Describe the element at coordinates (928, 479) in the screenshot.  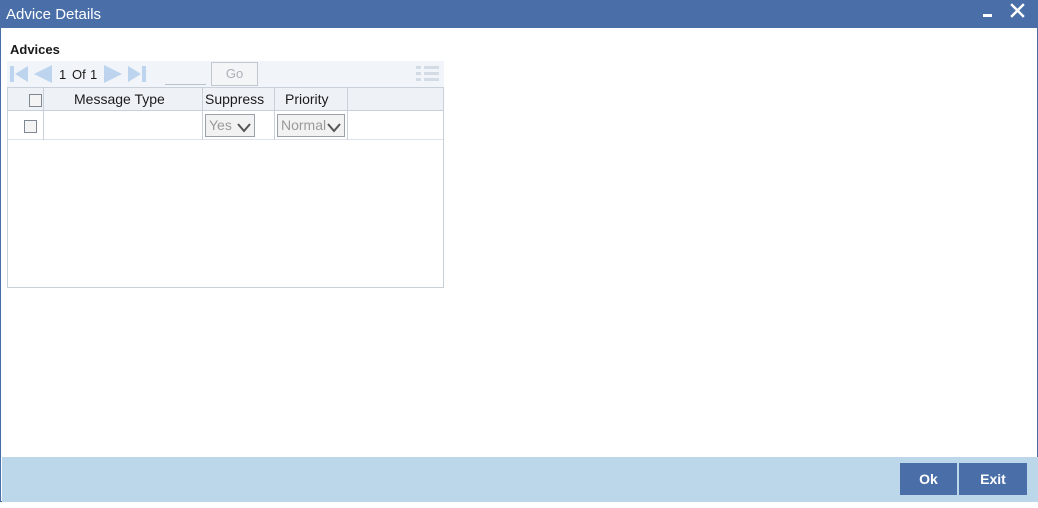
I see `ok-button: Ok` at that location.